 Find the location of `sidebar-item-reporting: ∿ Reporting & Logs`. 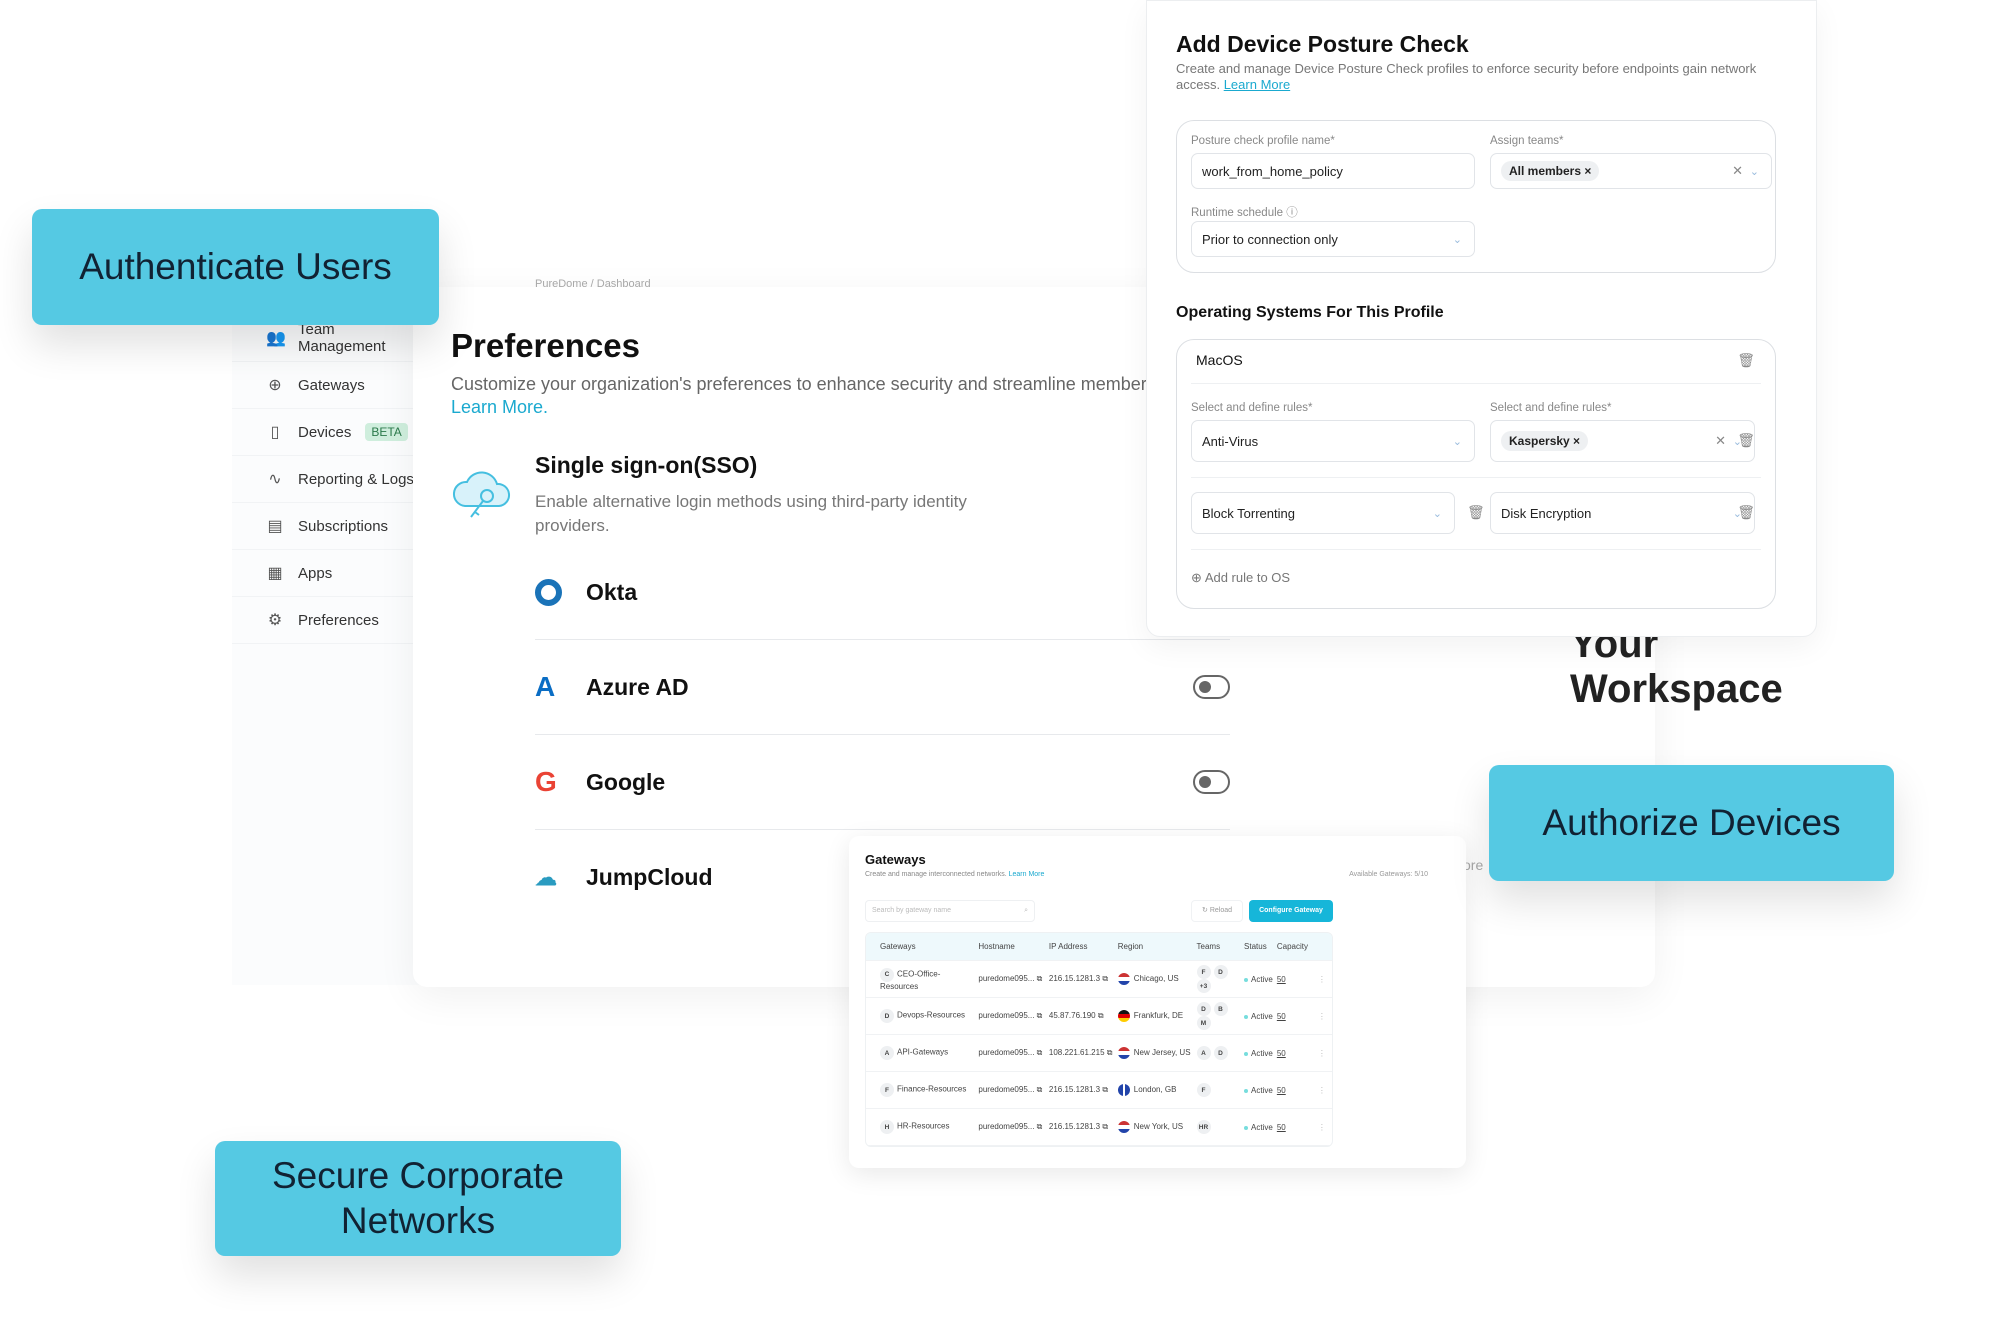

sidebar-item-reporting: ∿ Reporting & Logs is located at coordinates (327, 479).